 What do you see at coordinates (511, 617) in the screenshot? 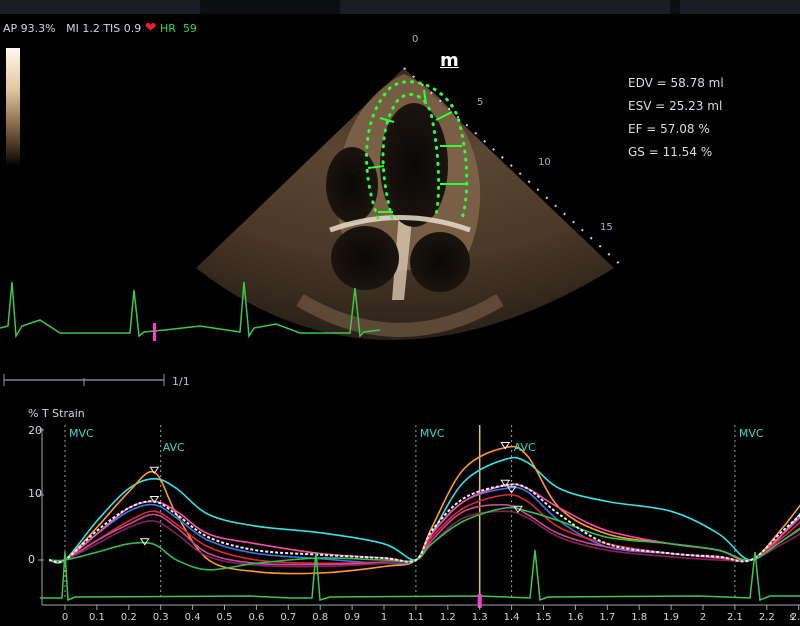
I see `x-tick-label: 1.4` at bounding box center [511, 617].